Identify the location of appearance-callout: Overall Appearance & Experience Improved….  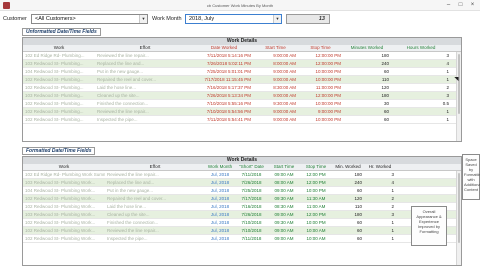
(429, 226).